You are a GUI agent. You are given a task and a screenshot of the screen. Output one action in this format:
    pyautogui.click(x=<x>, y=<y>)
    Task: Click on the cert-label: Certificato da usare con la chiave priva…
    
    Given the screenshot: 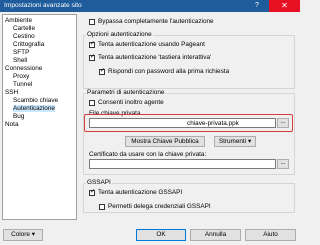 What is the action you would take?
    pyautogui.click(x=148, y=154)
    